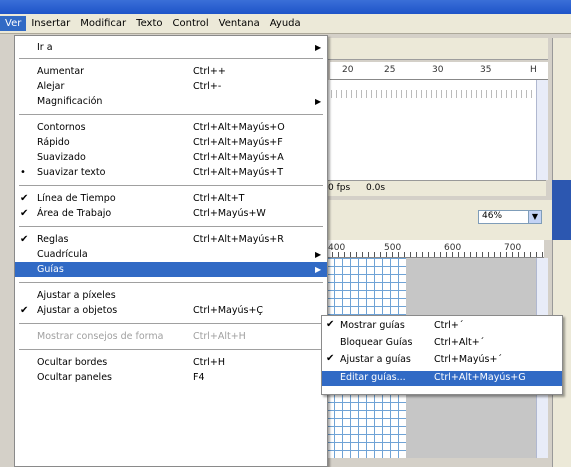  Describe the element at coordinates (239, 23) in the screenshot. I see `menu-ventana: Ventana` at that location.